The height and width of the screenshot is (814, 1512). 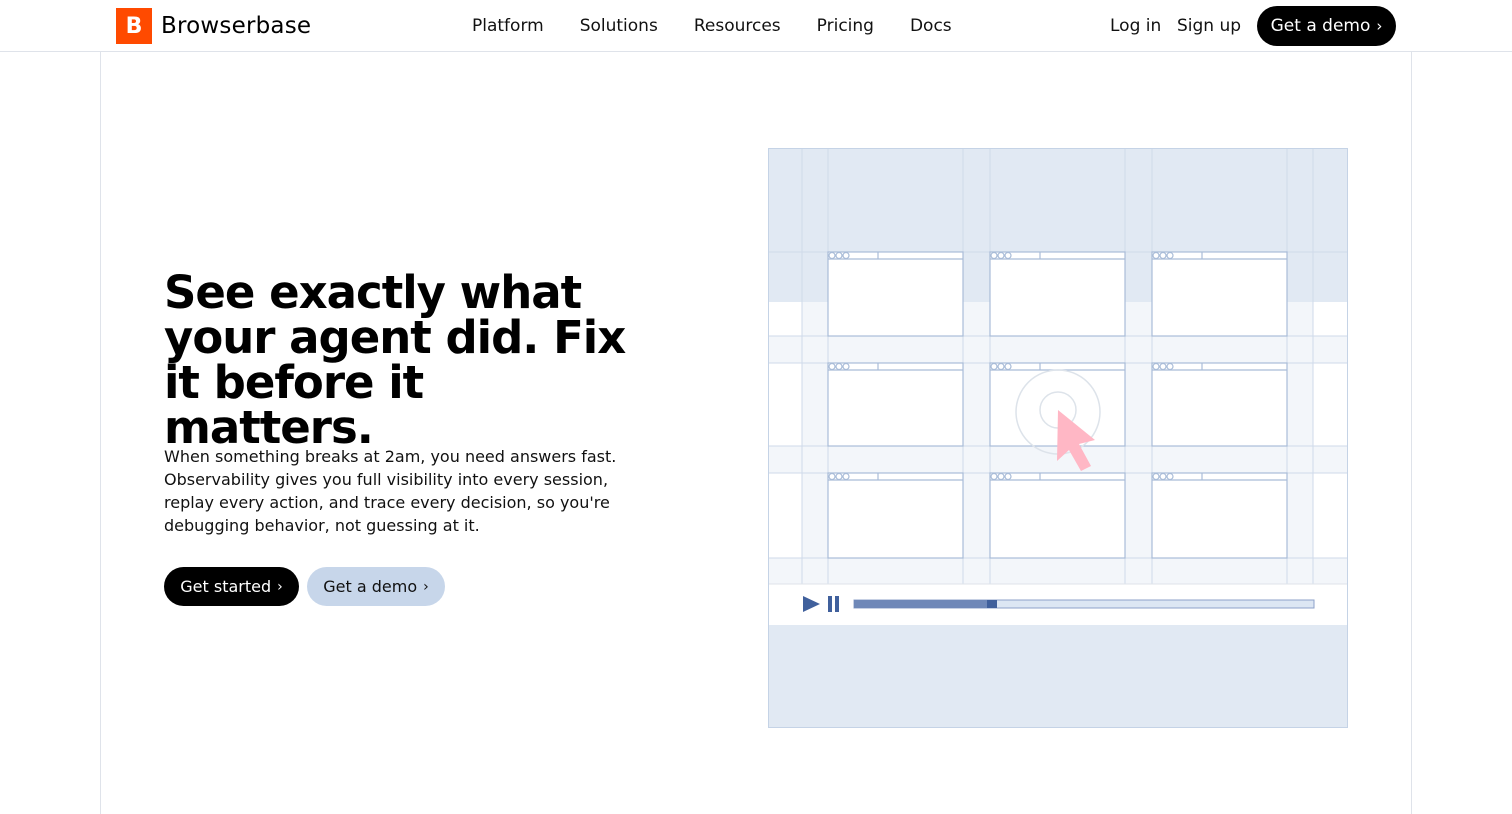 I want to click on illustration-bottom-band, so click(x=1058, y=676).